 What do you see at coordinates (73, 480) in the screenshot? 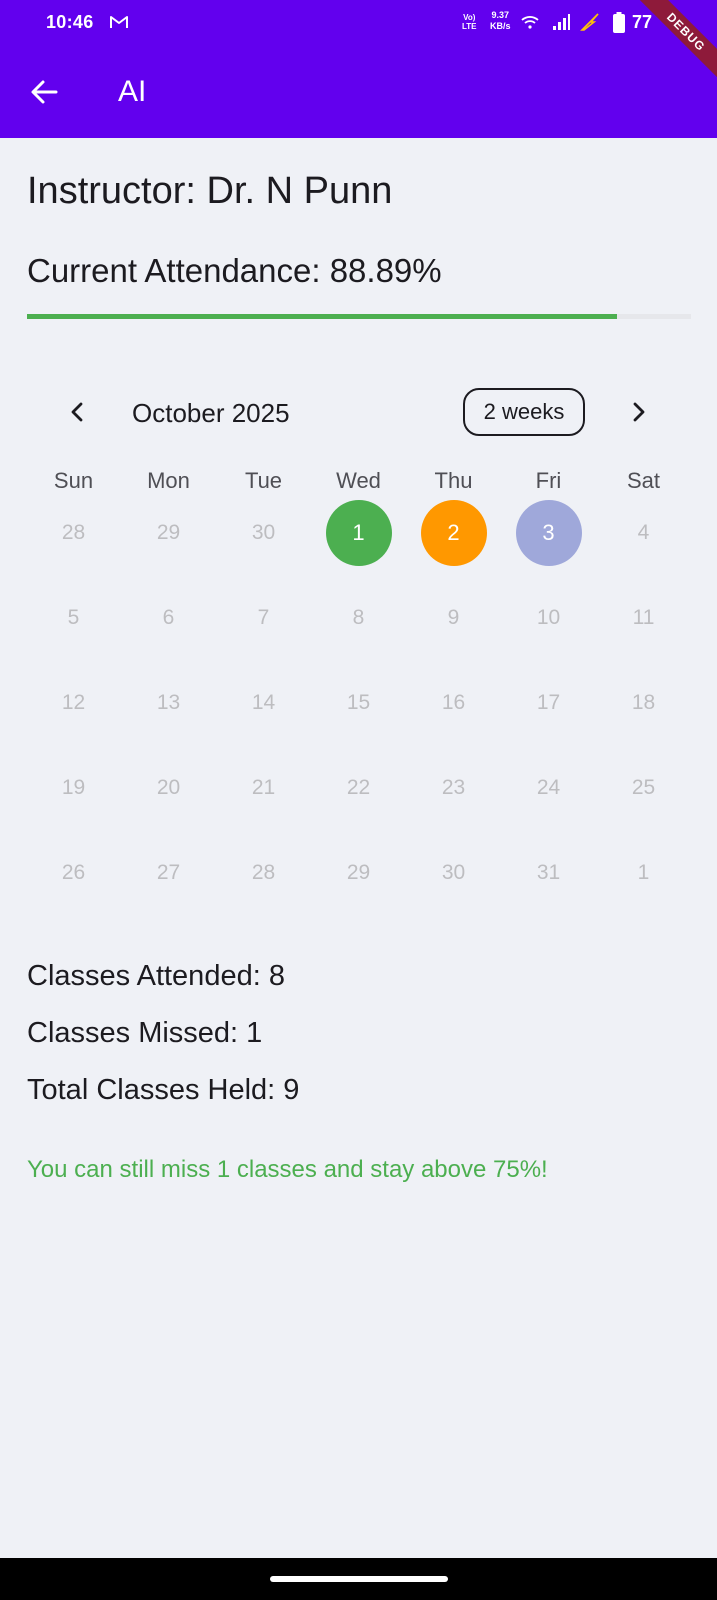
I see `weekday-label: Sun` at bounding box center [73, 480].